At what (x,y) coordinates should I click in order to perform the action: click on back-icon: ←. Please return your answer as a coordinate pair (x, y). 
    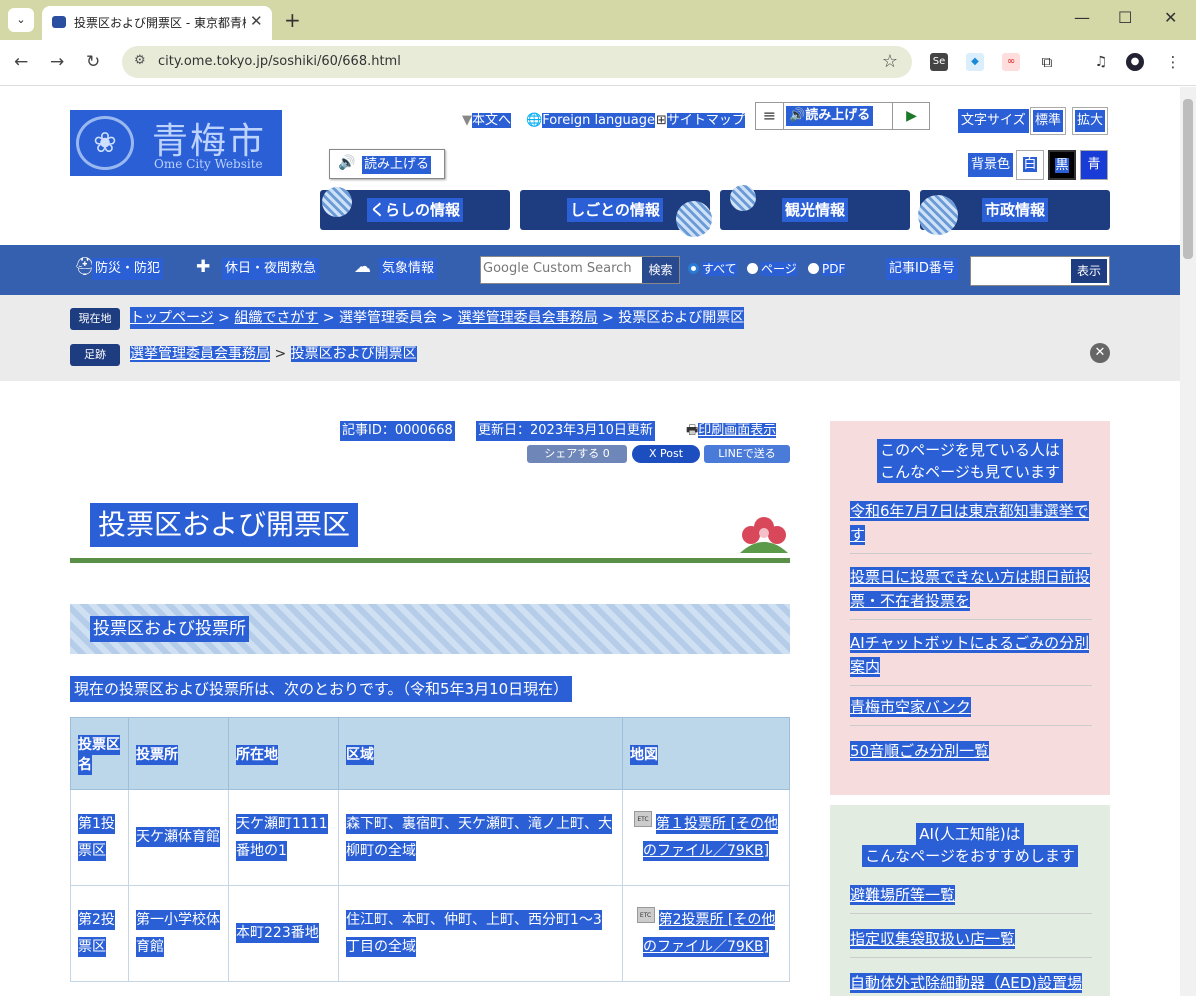
    Looking at the image, I should click on (21, 62).